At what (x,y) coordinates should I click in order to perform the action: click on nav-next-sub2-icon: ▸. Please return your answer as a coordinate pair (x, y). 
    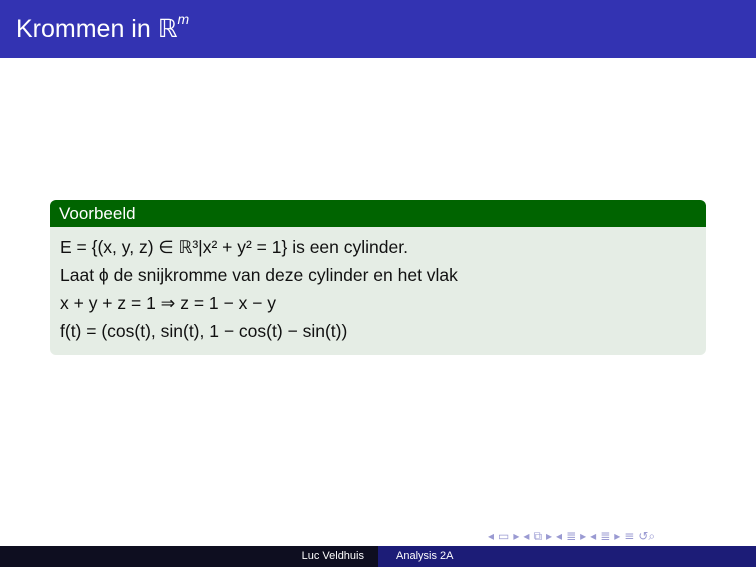
    Looking at the image, I should click on (617, 536).